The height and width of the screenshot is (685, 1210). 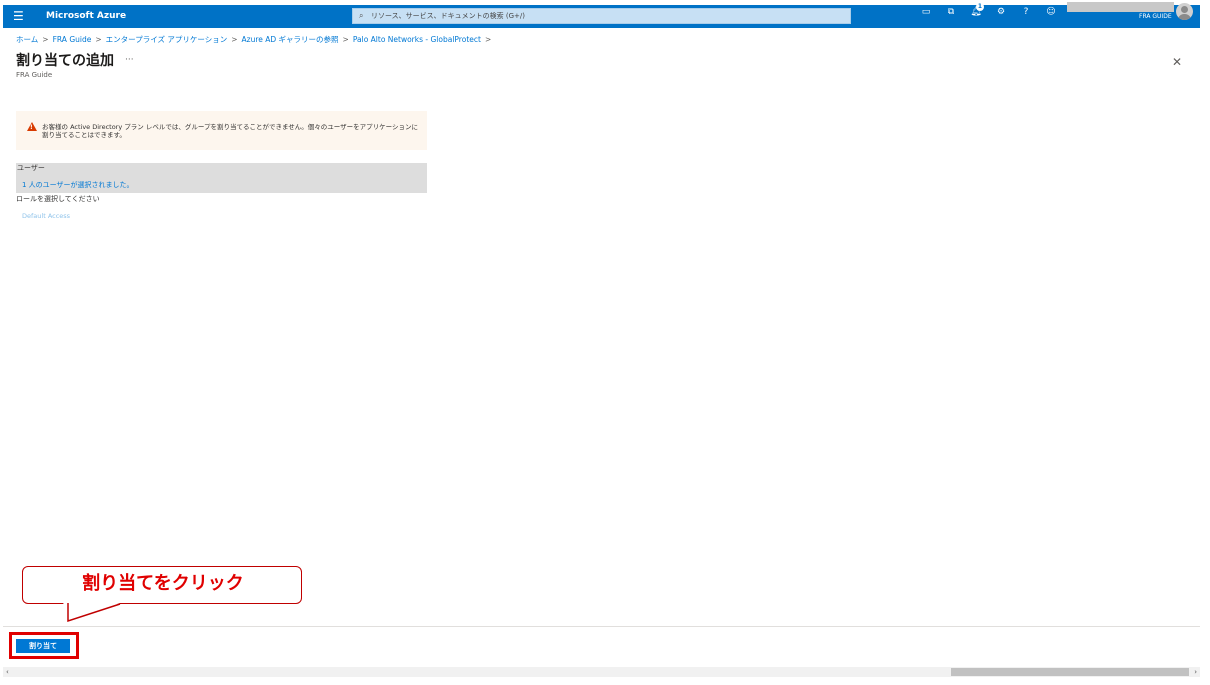 What do you see at coordinates (1177, 62) in the screenshot?
I see `close-icon: ✕` at bounding box center [1177, 62].